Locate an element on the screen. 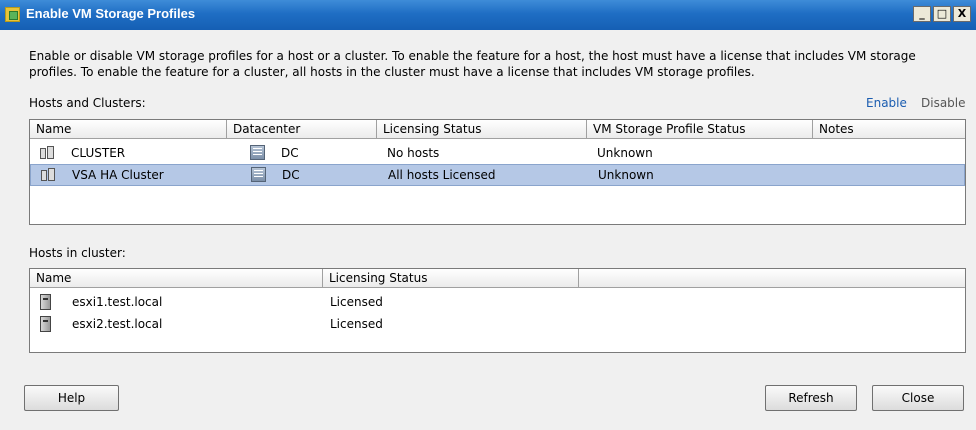 Image resolution: width=976 pixels, height=430 pixels. cell-licensing-status: All hosts Licensed is located at coordinates (442, 175).